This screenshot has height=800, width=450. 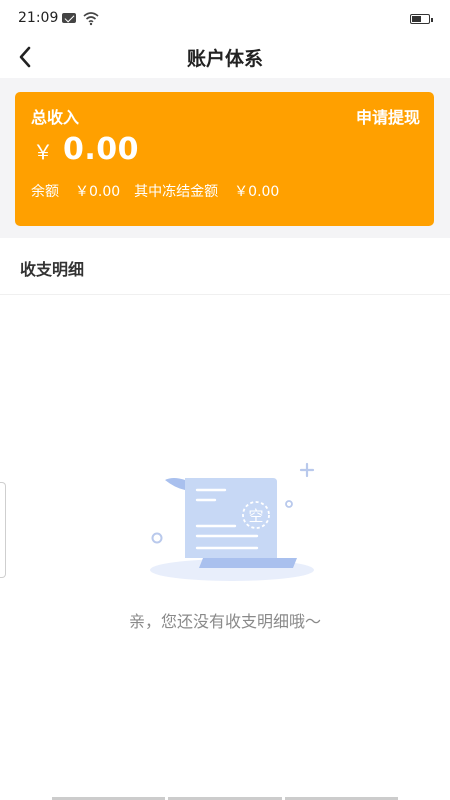 I want to click on page-title: 账户体系, so click(x=224, y=59).